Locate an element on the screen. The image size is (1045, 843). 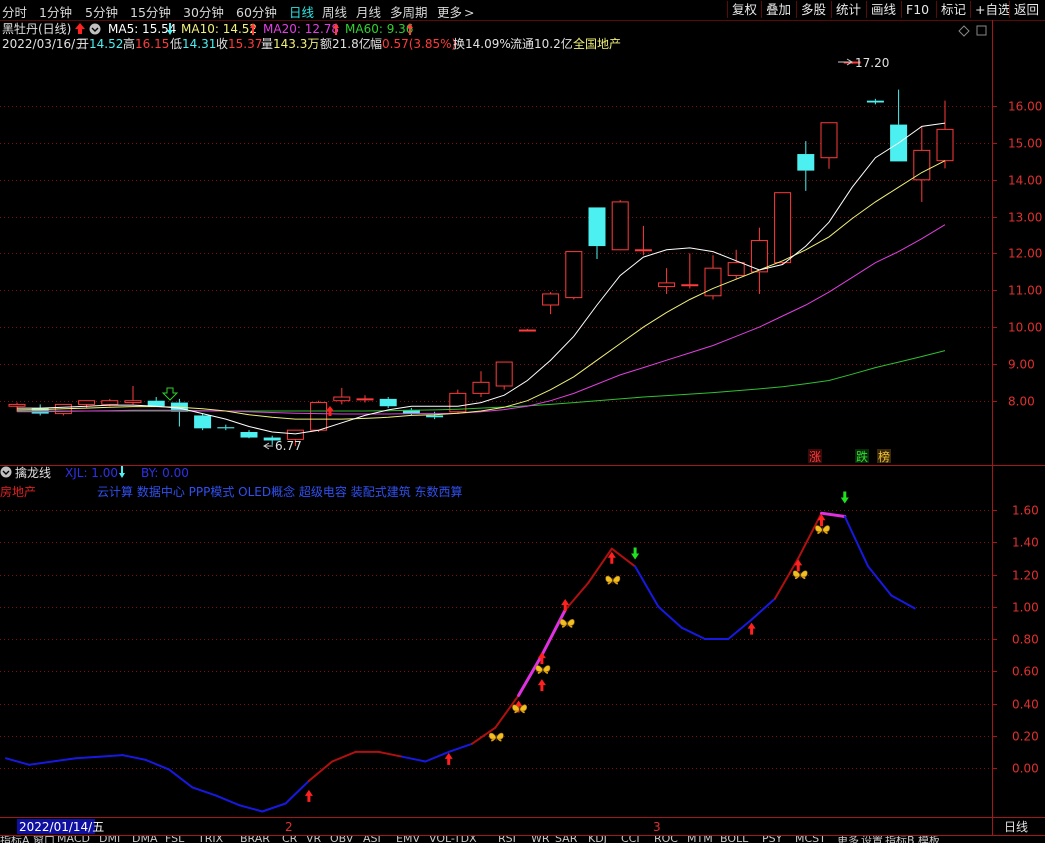
indicator-tab: PSY is located at coordinates (772, 839).